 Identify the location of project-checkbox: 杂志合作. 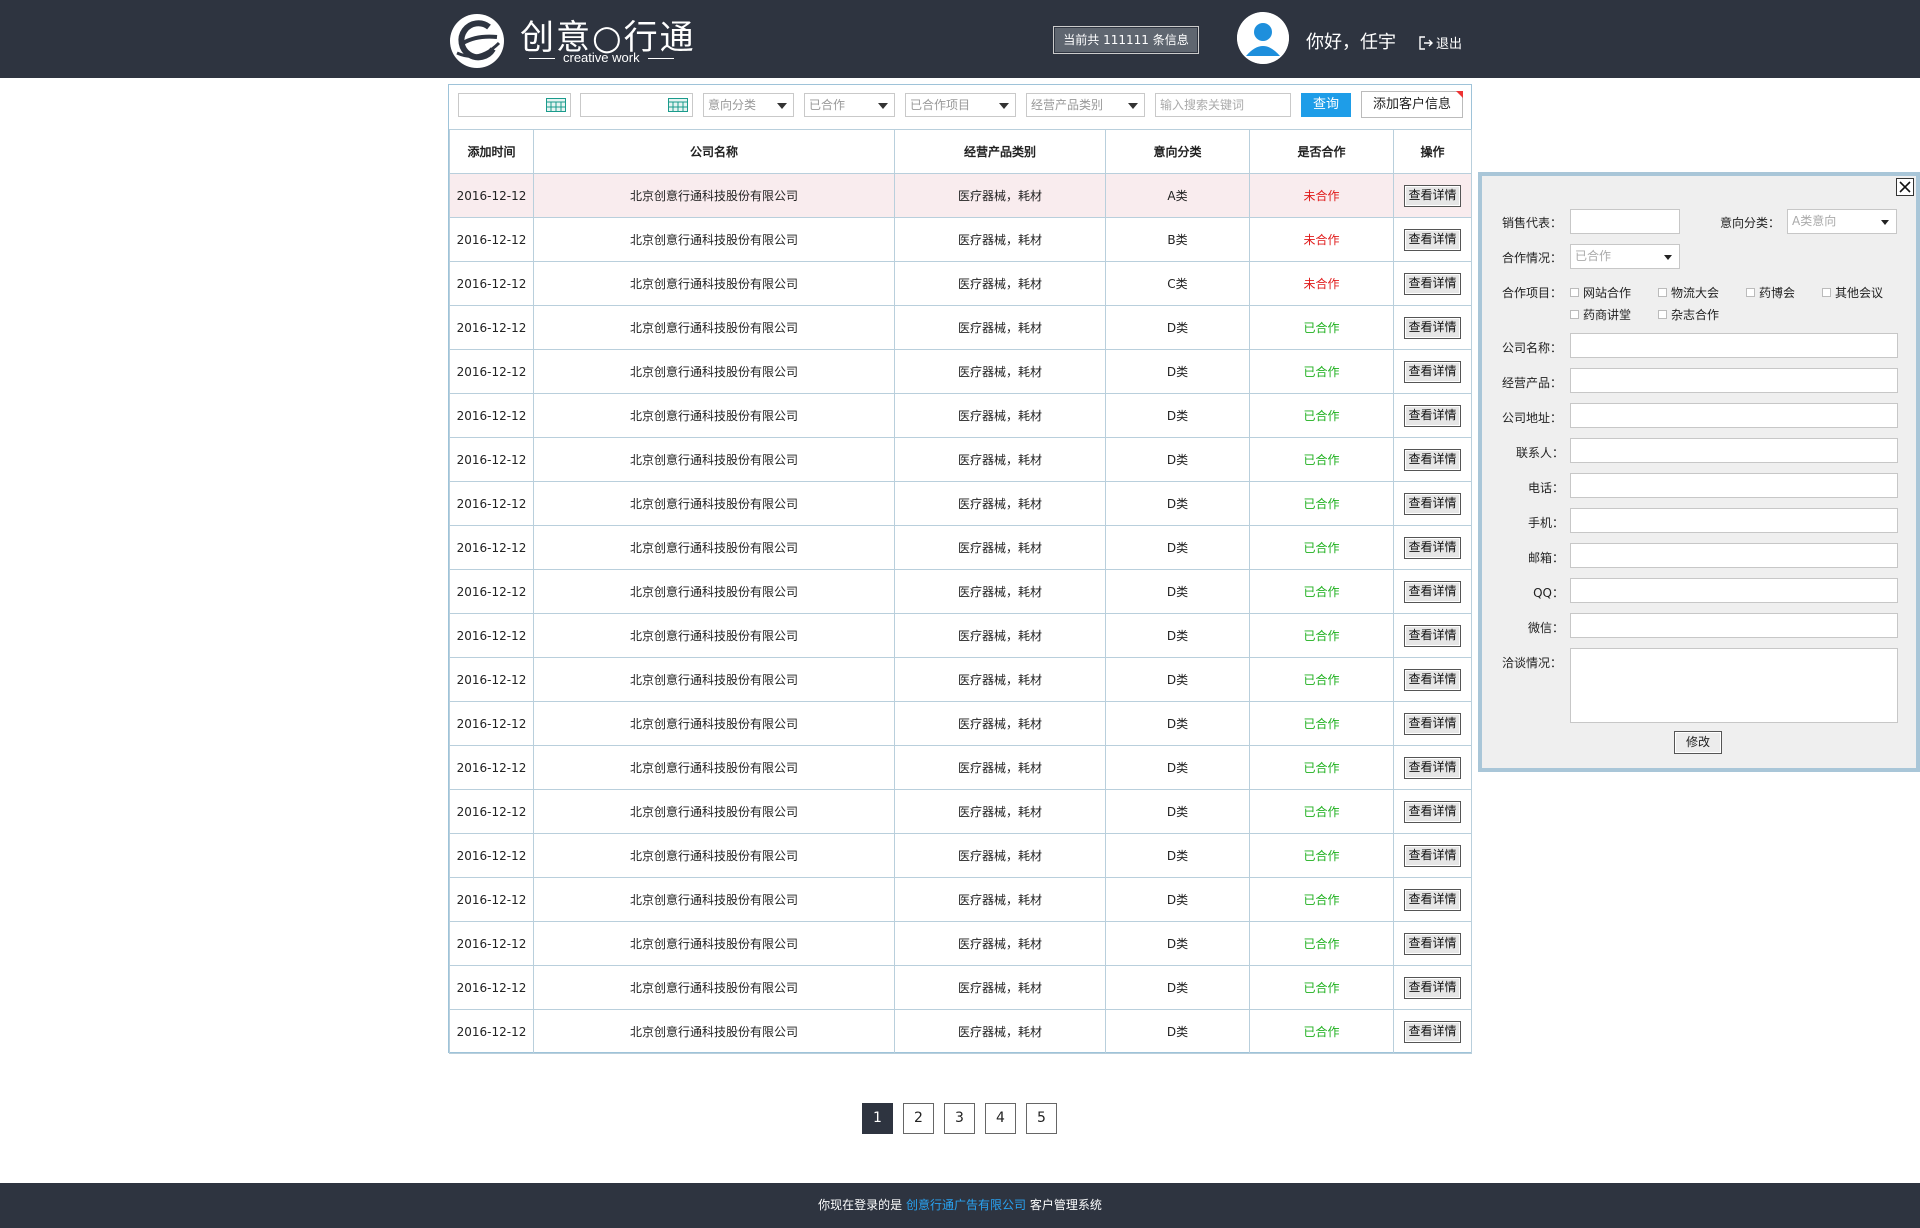
(1688, 314).